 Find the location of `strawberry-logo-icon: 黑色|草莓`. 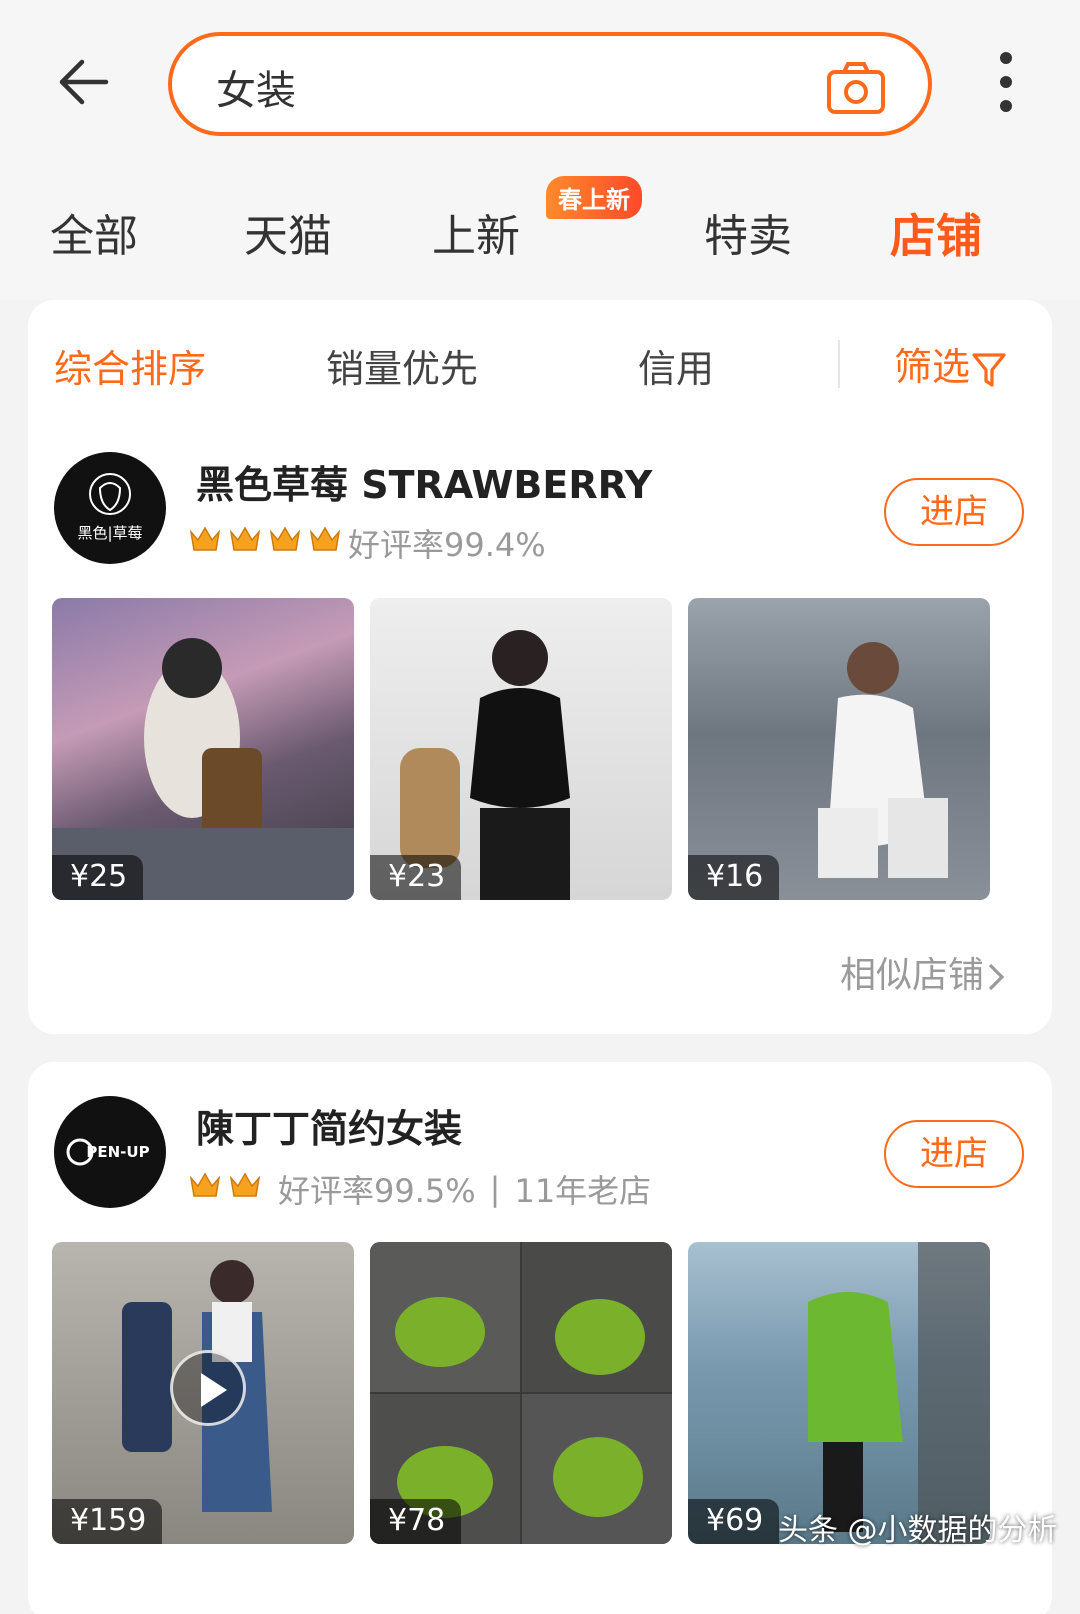

strawberry-logo-icon: 黑色|草莓 is located at coordinates (110, 507).